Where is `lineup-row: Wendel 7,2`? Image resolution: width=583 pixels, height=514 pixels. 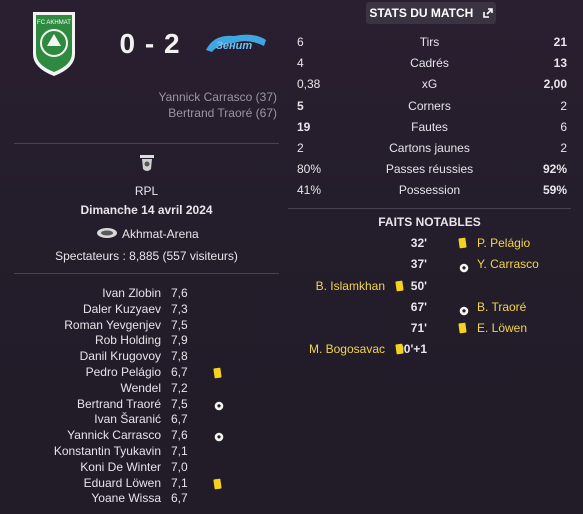 lineup-row: Wendel 7,2 is located at coordinates (146, 389).